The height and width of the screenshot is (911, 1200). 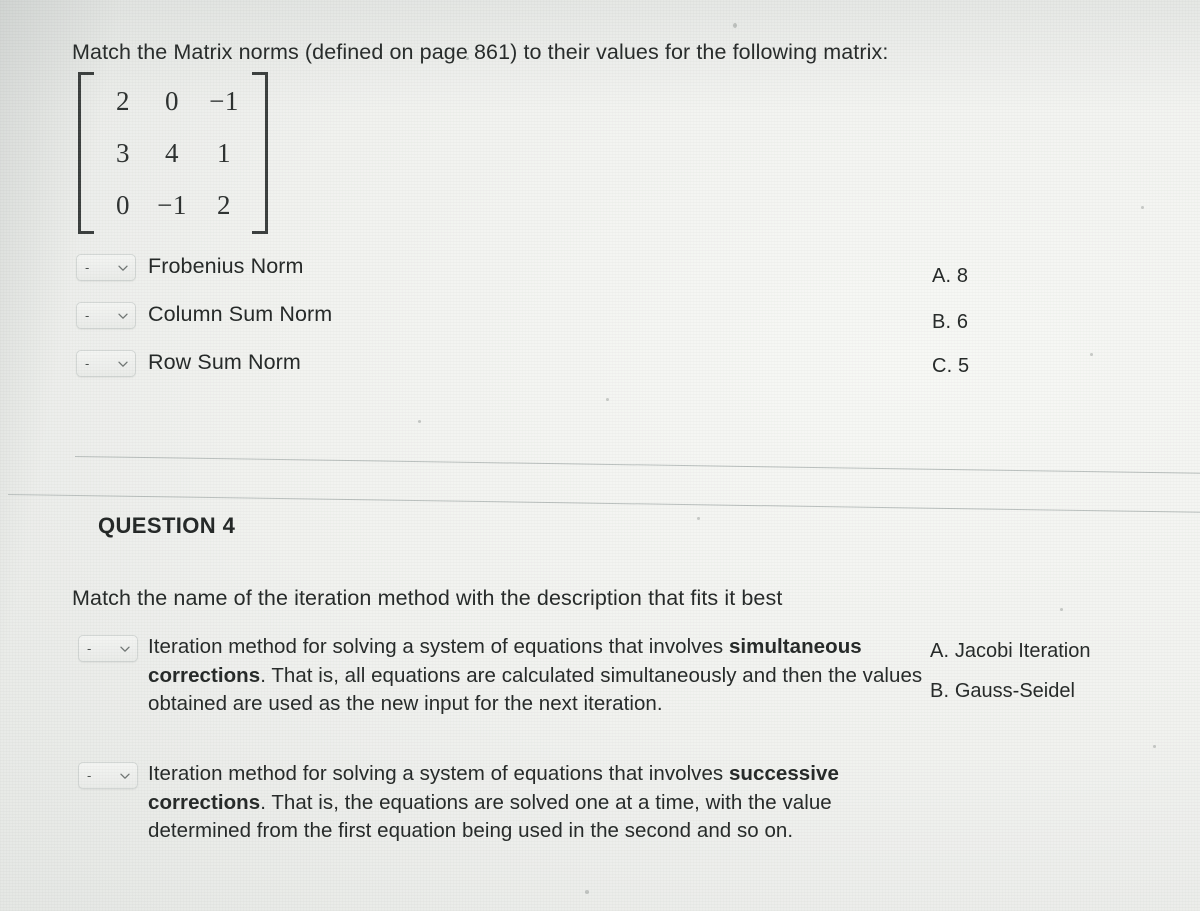 What do you see at coordinates (603, 503) in the screenshot?
I see `section-divider-bottom` at bounding box center [603, 503].